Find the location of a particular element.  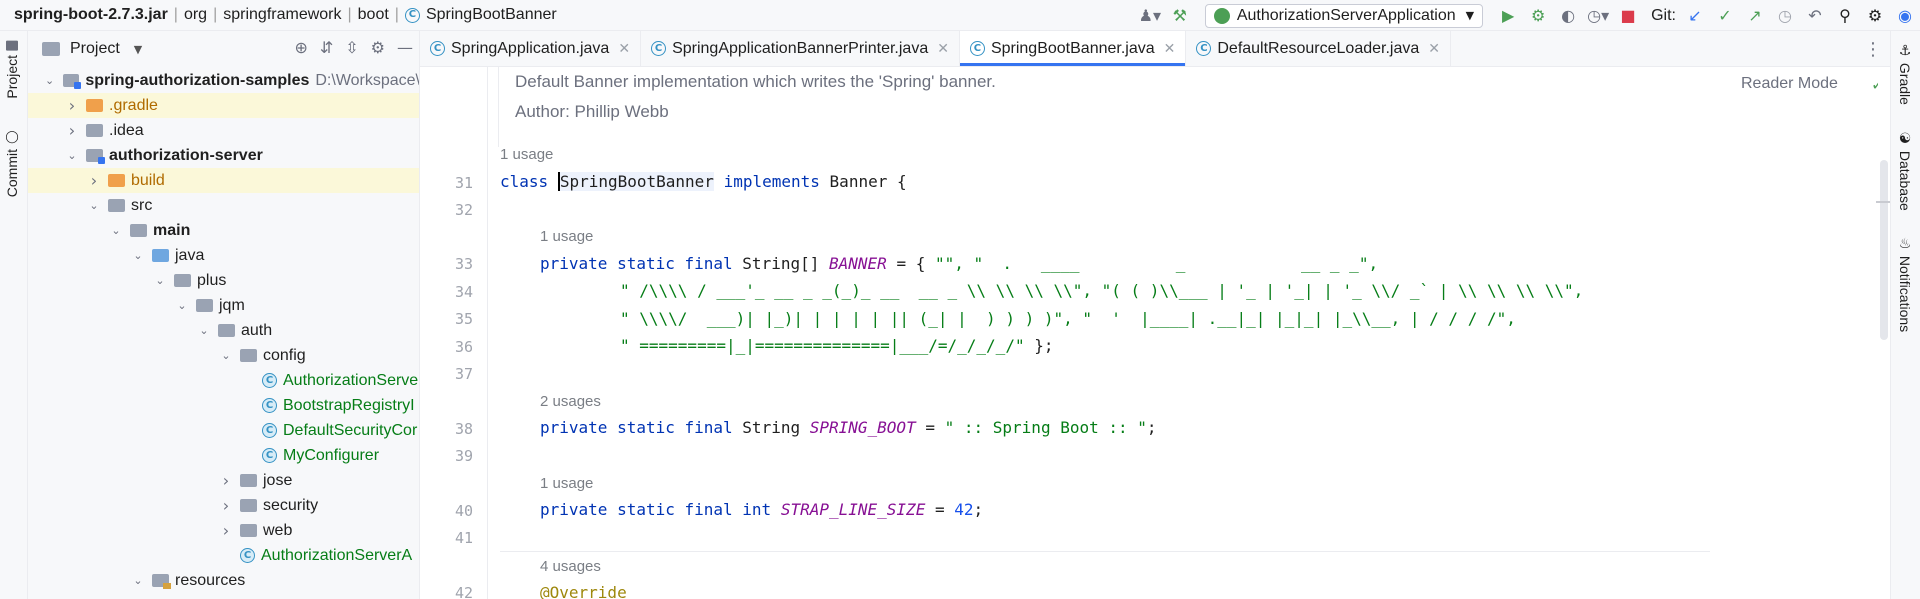

tree-item: › web is located at coordinates (223, 530).